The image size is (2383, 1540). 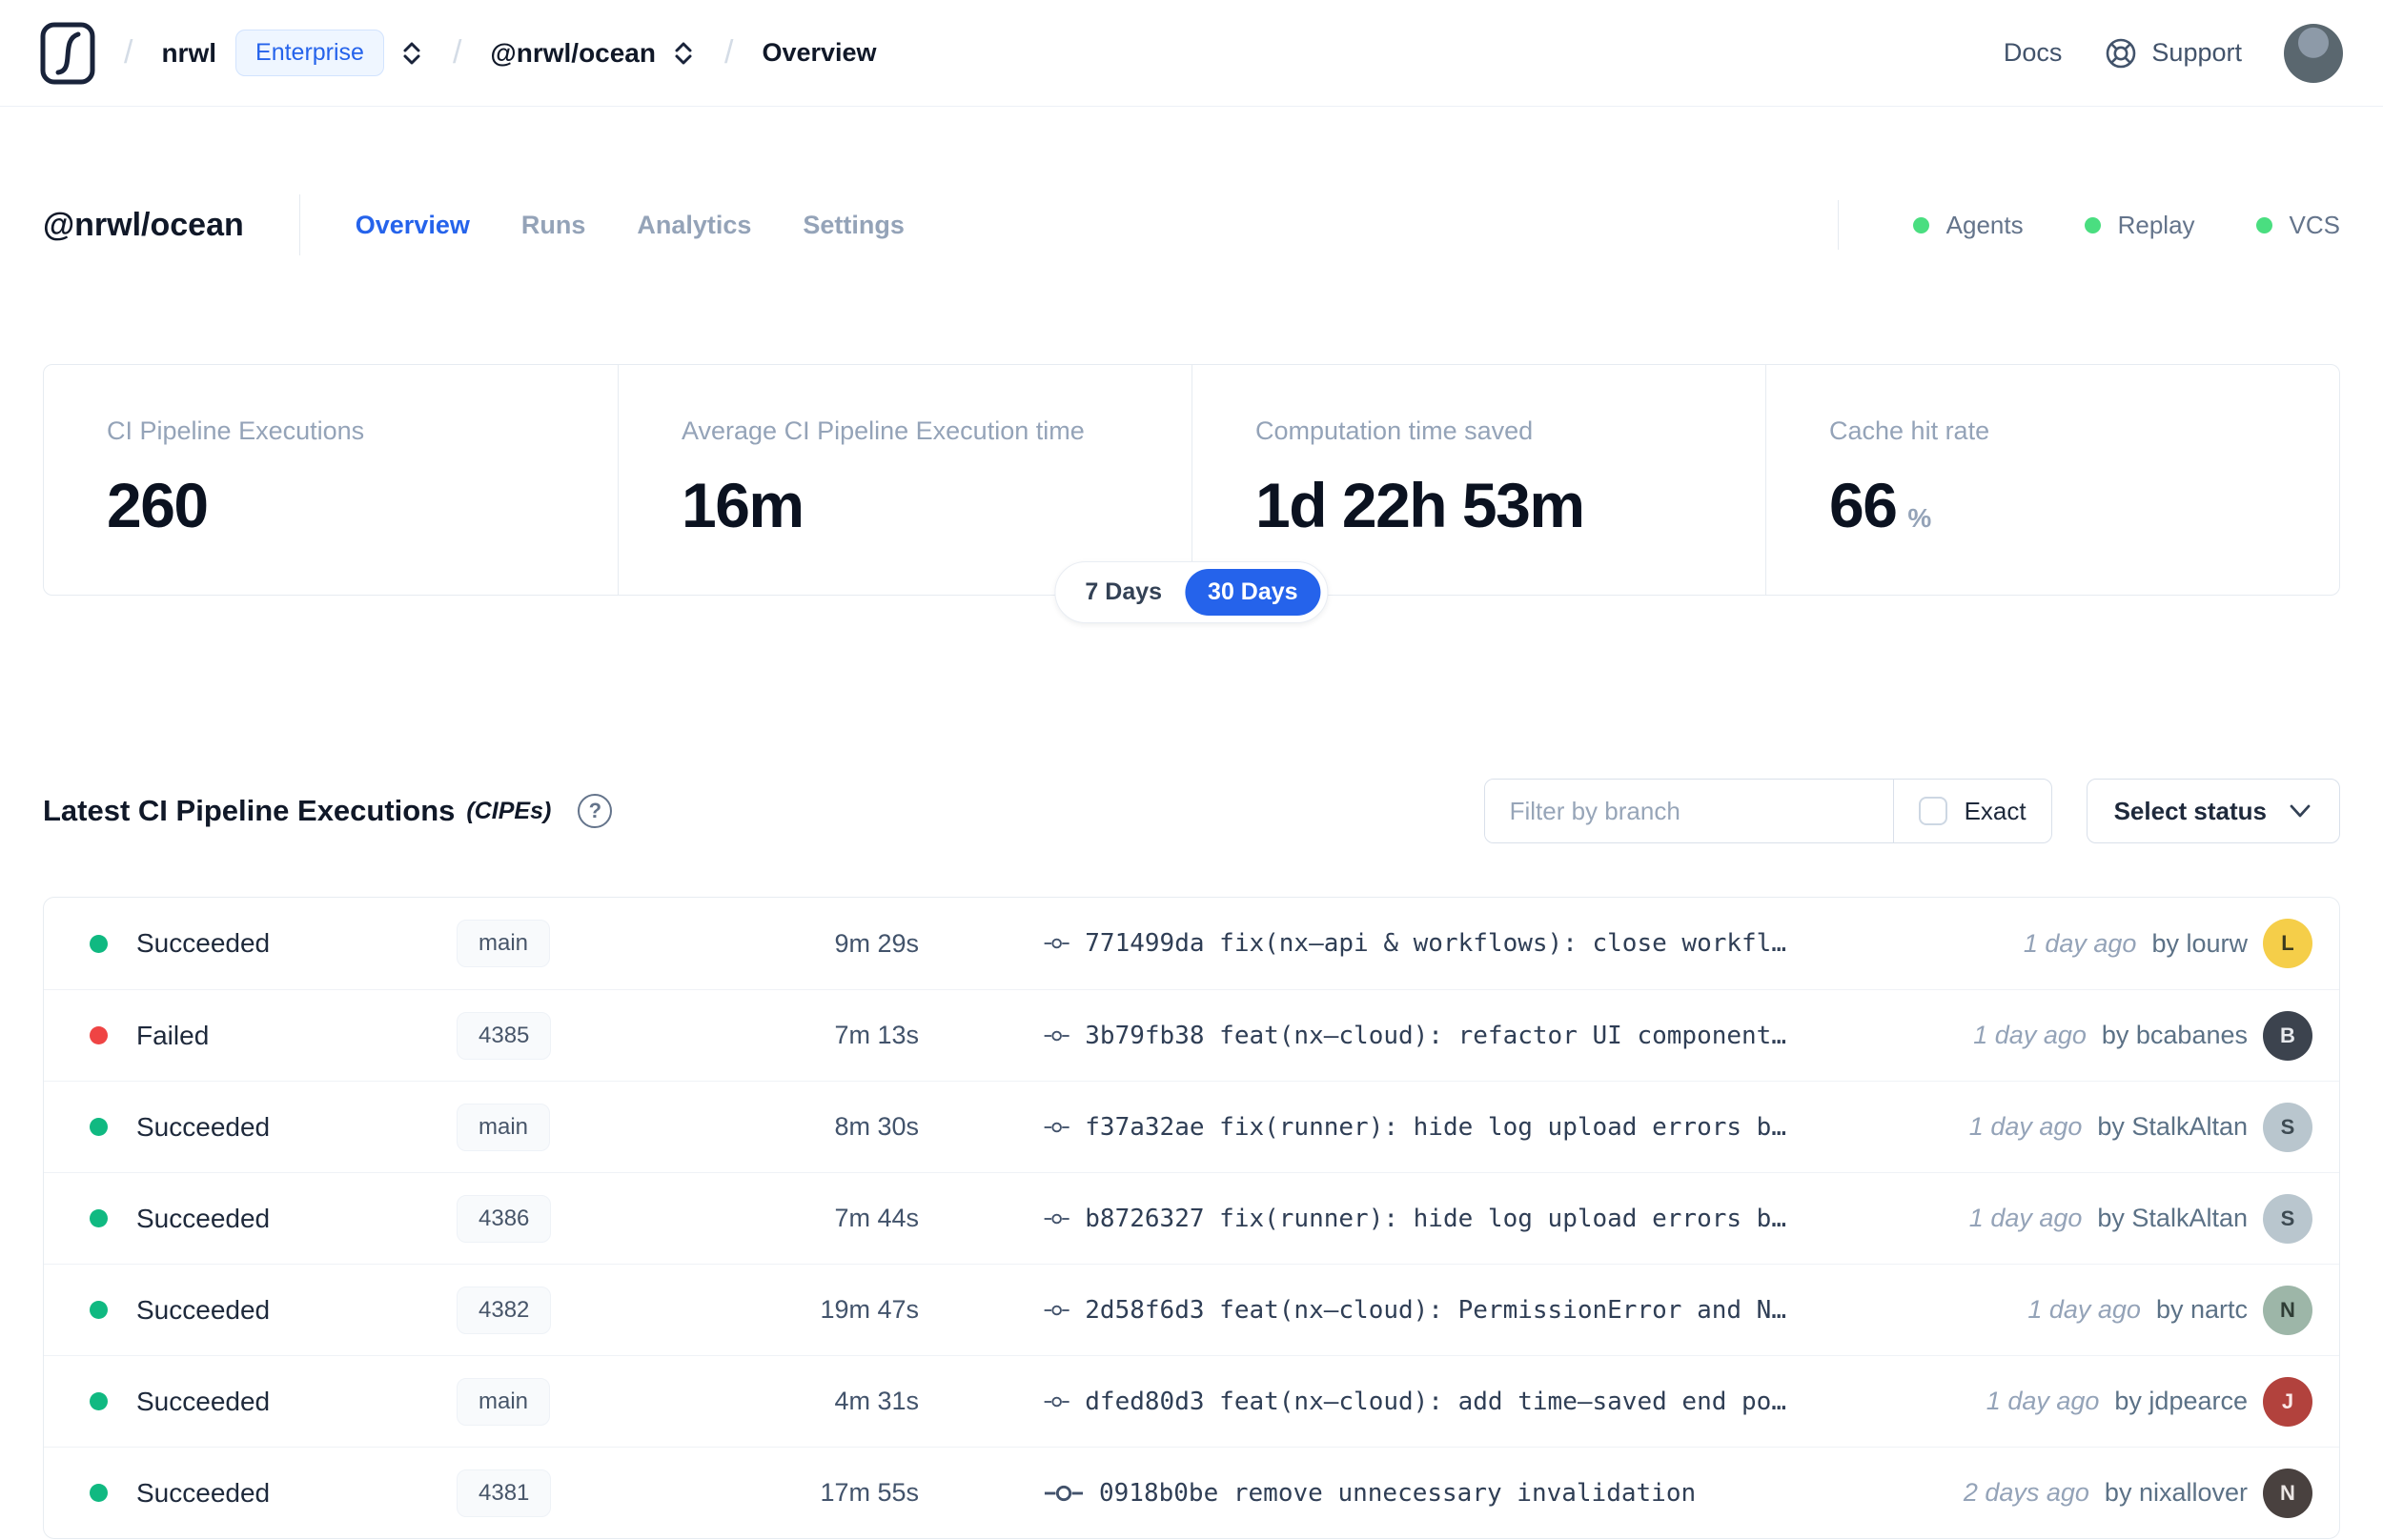 I want to click on workspace-tabs: Overview Runs Analytics Settings, so click(x=630, y=225).